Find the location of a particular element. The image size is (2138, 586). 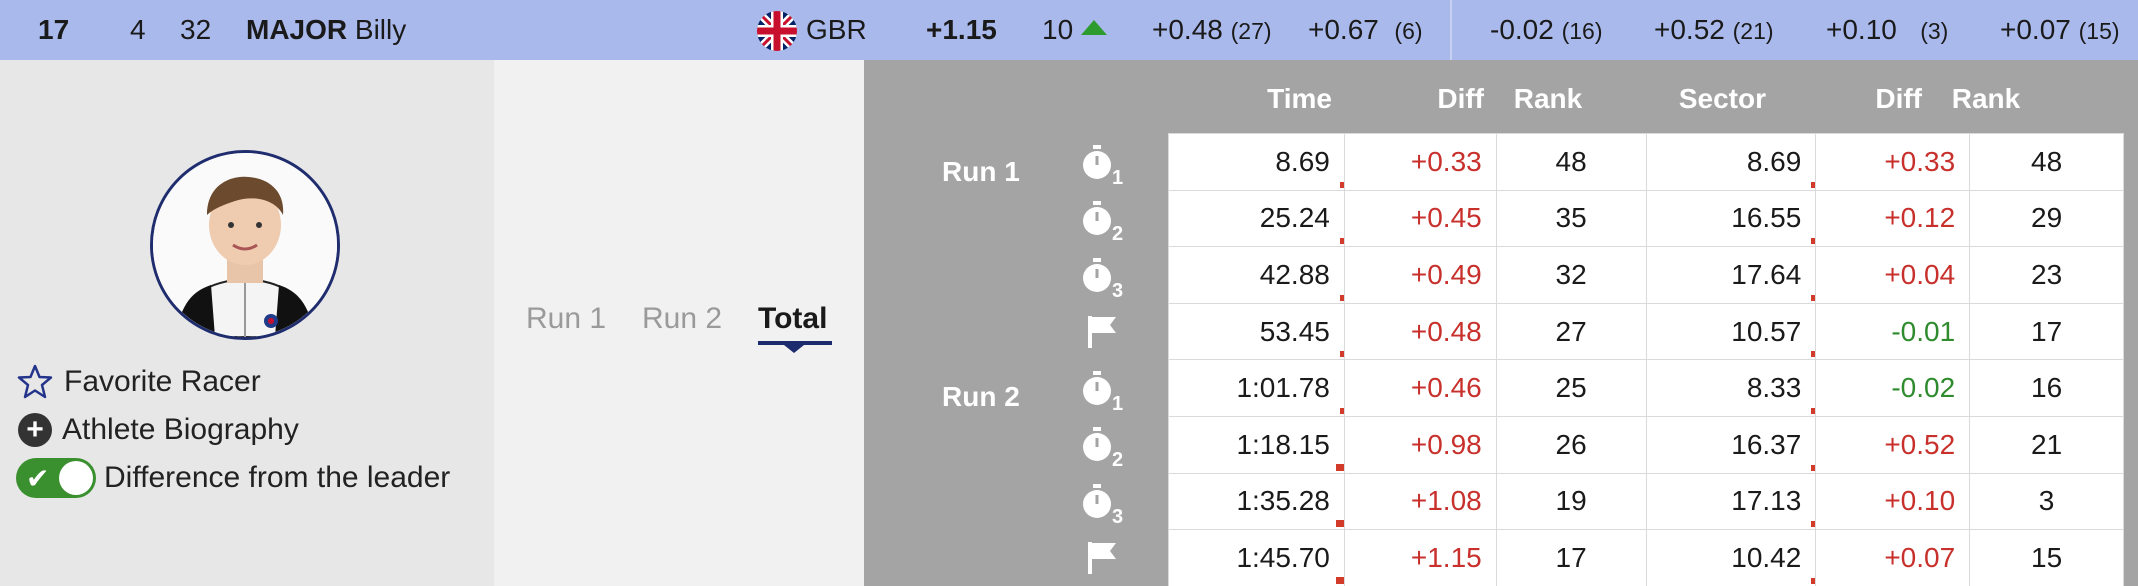

time-cell-text: 1:35.28 is located at coordinates (1283, 501).